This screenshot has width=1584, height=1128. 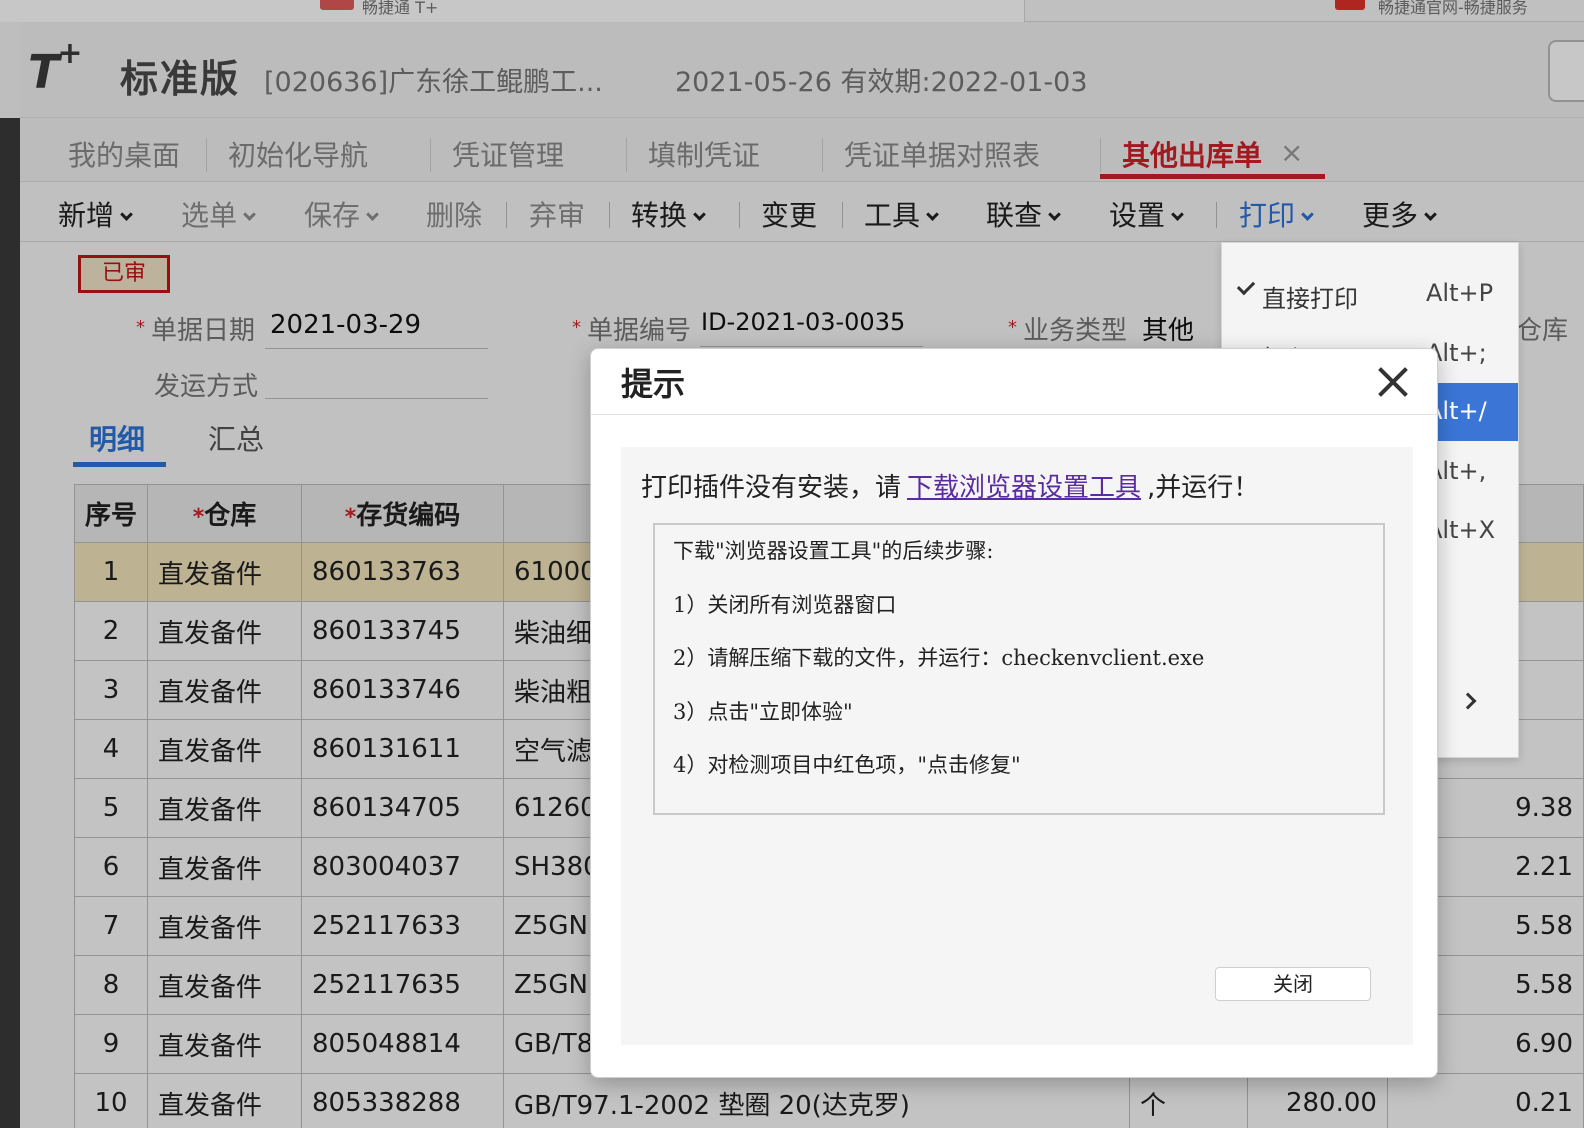 What do you see at coordinates (1393, 381) in the screenshot?
I see `close-icon` at bounding box center [1393, 381].